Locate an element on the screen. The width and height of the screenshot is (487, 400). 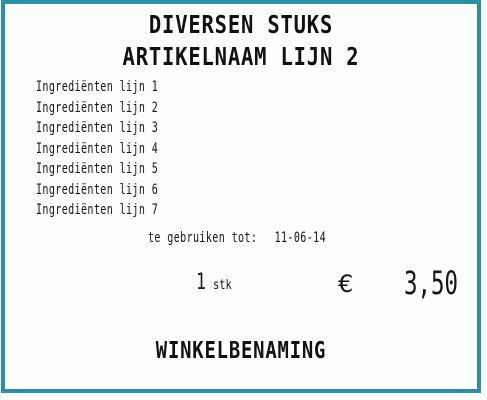
quantity-unit: stk is located at coordinates (223, 285).